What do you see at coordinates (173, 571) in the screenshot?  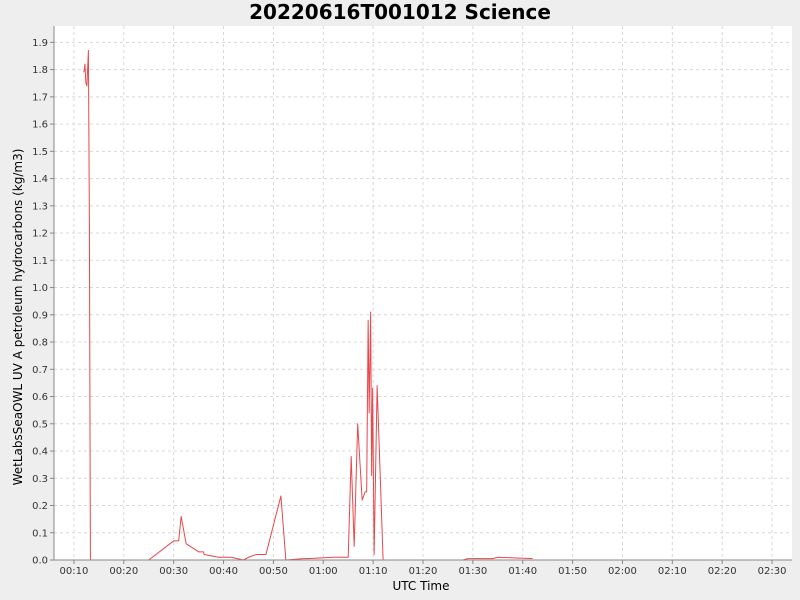 I see `x-tick-label: 00:30` at bounding box center [173, 571].